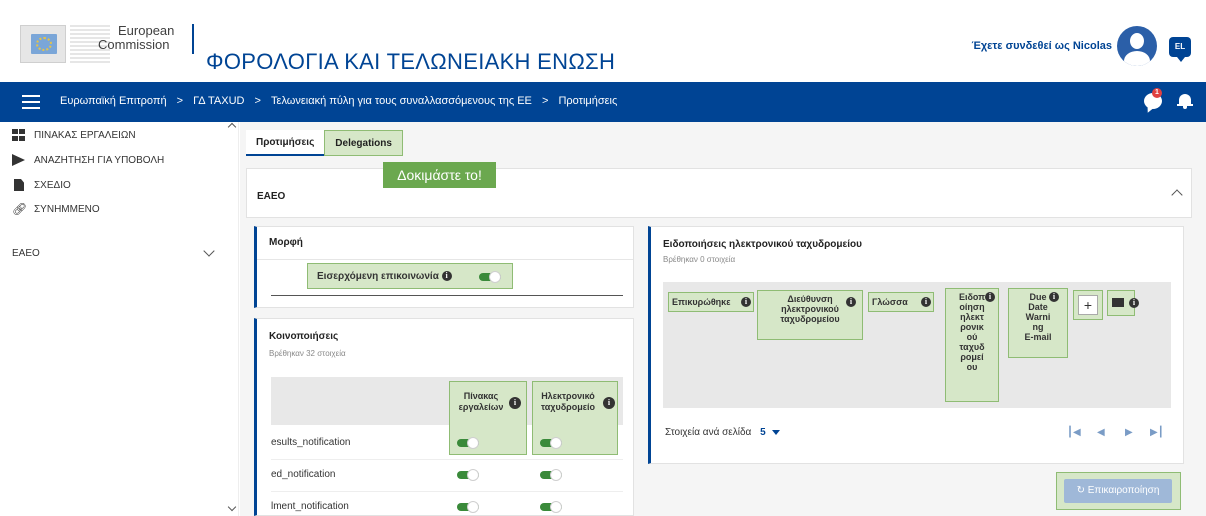  What do you see at coordinates (1038, 337) in the screenshot?
I see `due-date-column-line: E-mail` at bounding box center [1038, 337].